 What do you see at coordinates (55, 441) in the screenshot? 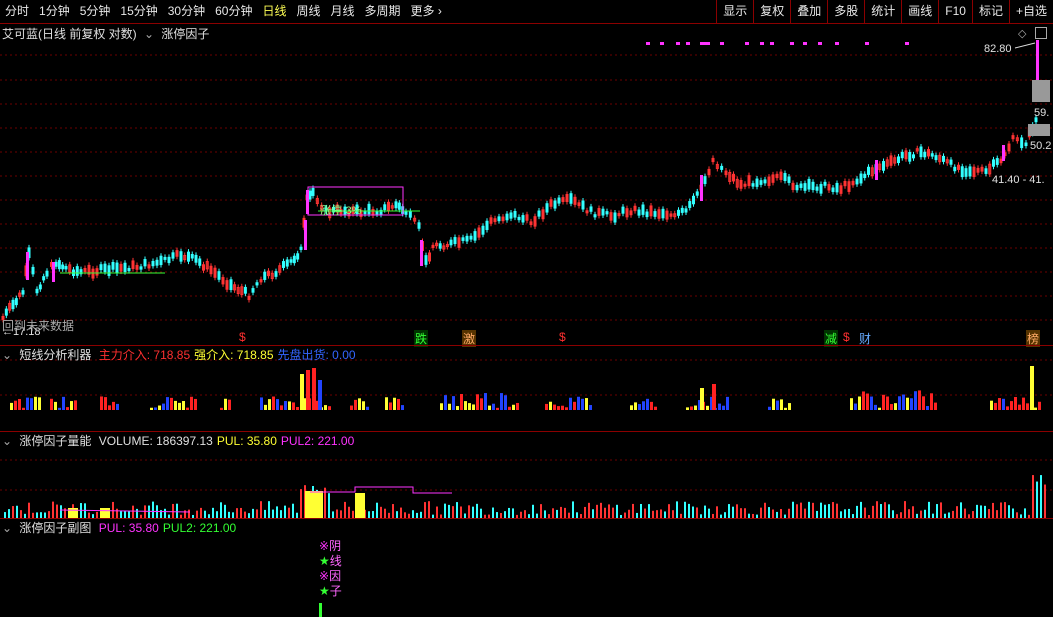
I see `panel2-title: 涨停因子量能` at bounding box center [55, 441].